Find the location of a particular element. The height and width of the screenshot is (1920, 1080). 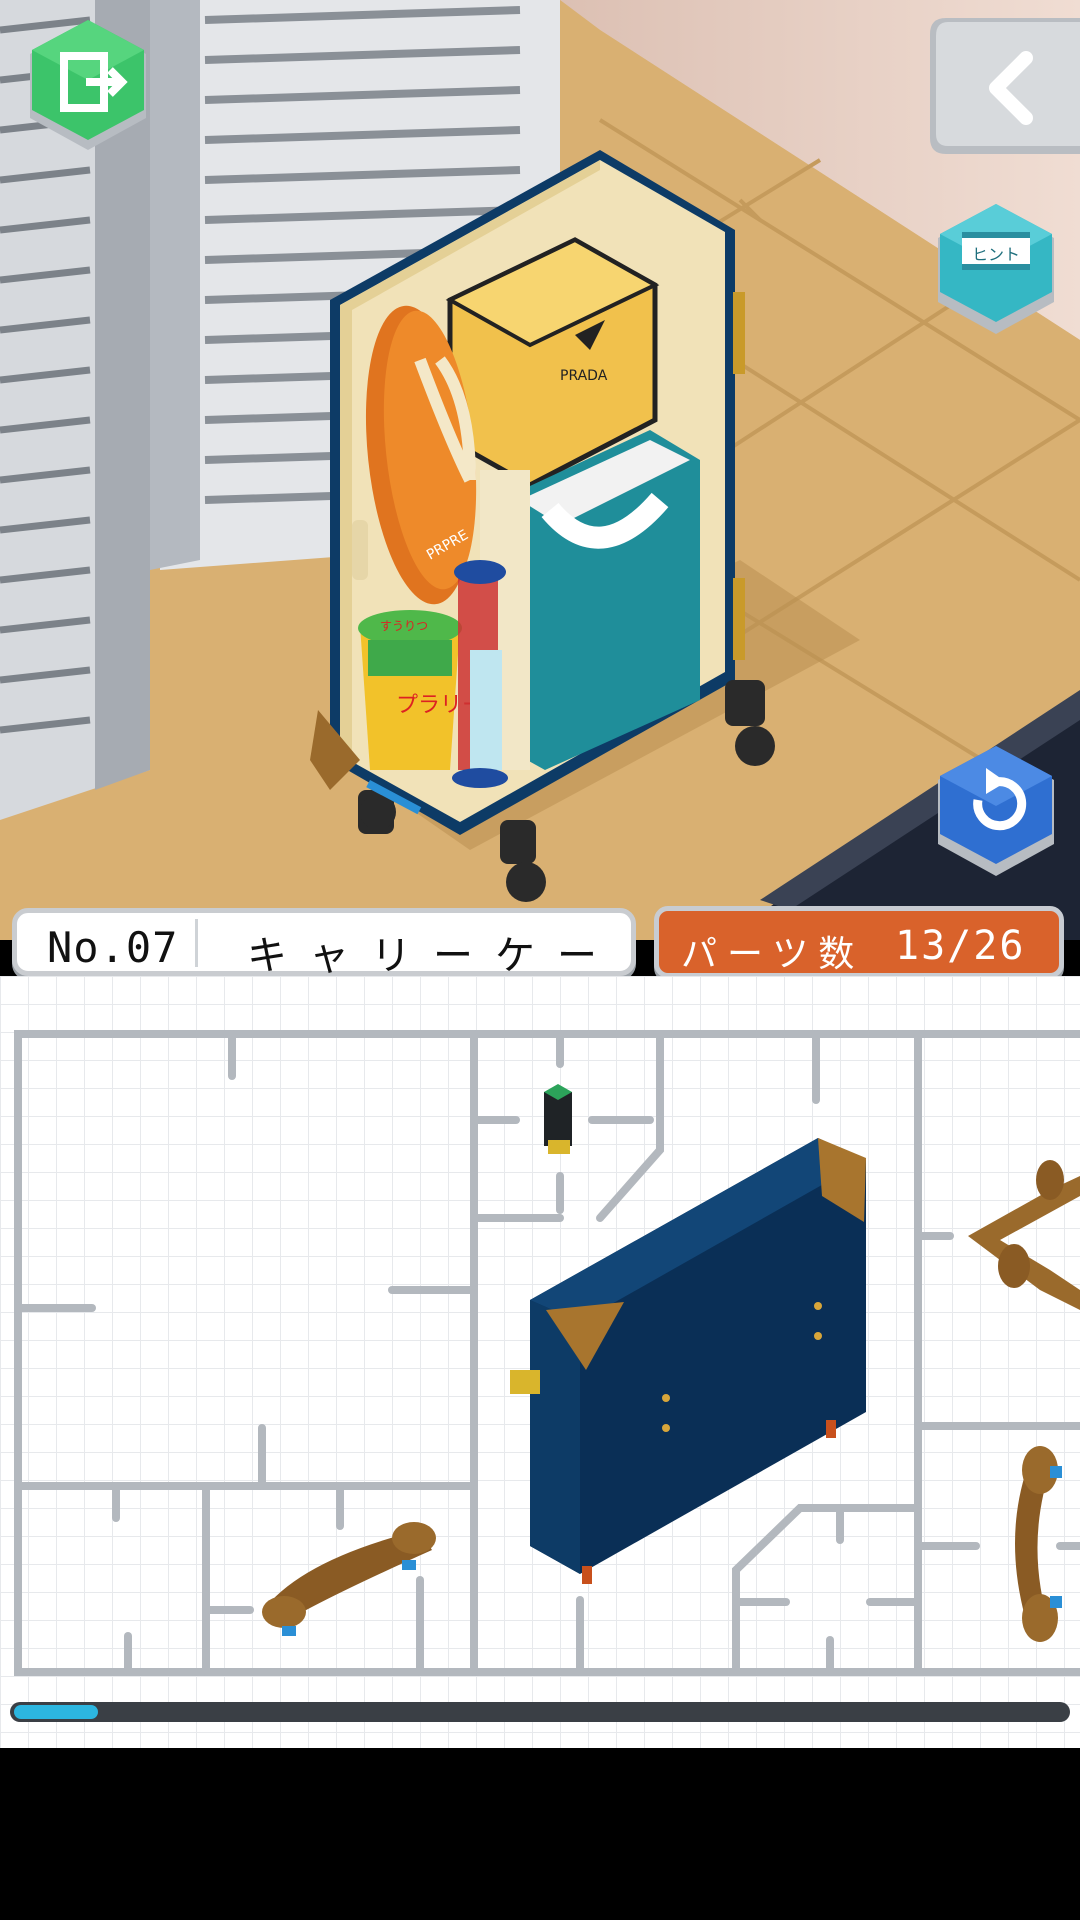

back-button is located at coordinates (1003, 86).